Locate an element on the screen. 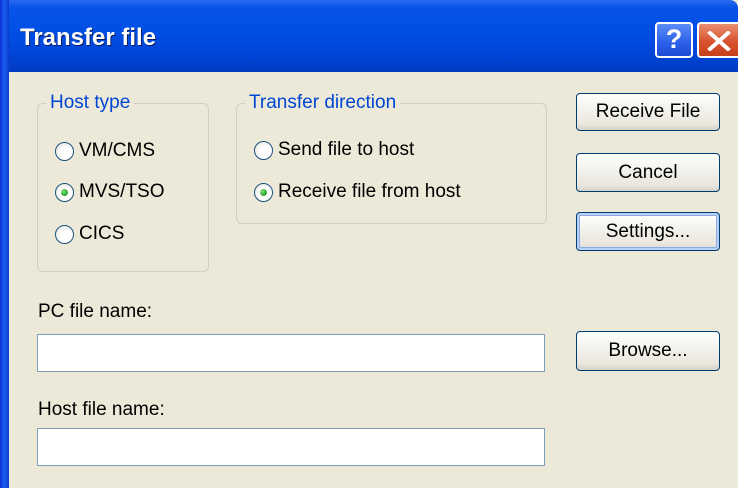 The image size is (738, 488). radio-cics: CICS is located at coordinates (89, 234).